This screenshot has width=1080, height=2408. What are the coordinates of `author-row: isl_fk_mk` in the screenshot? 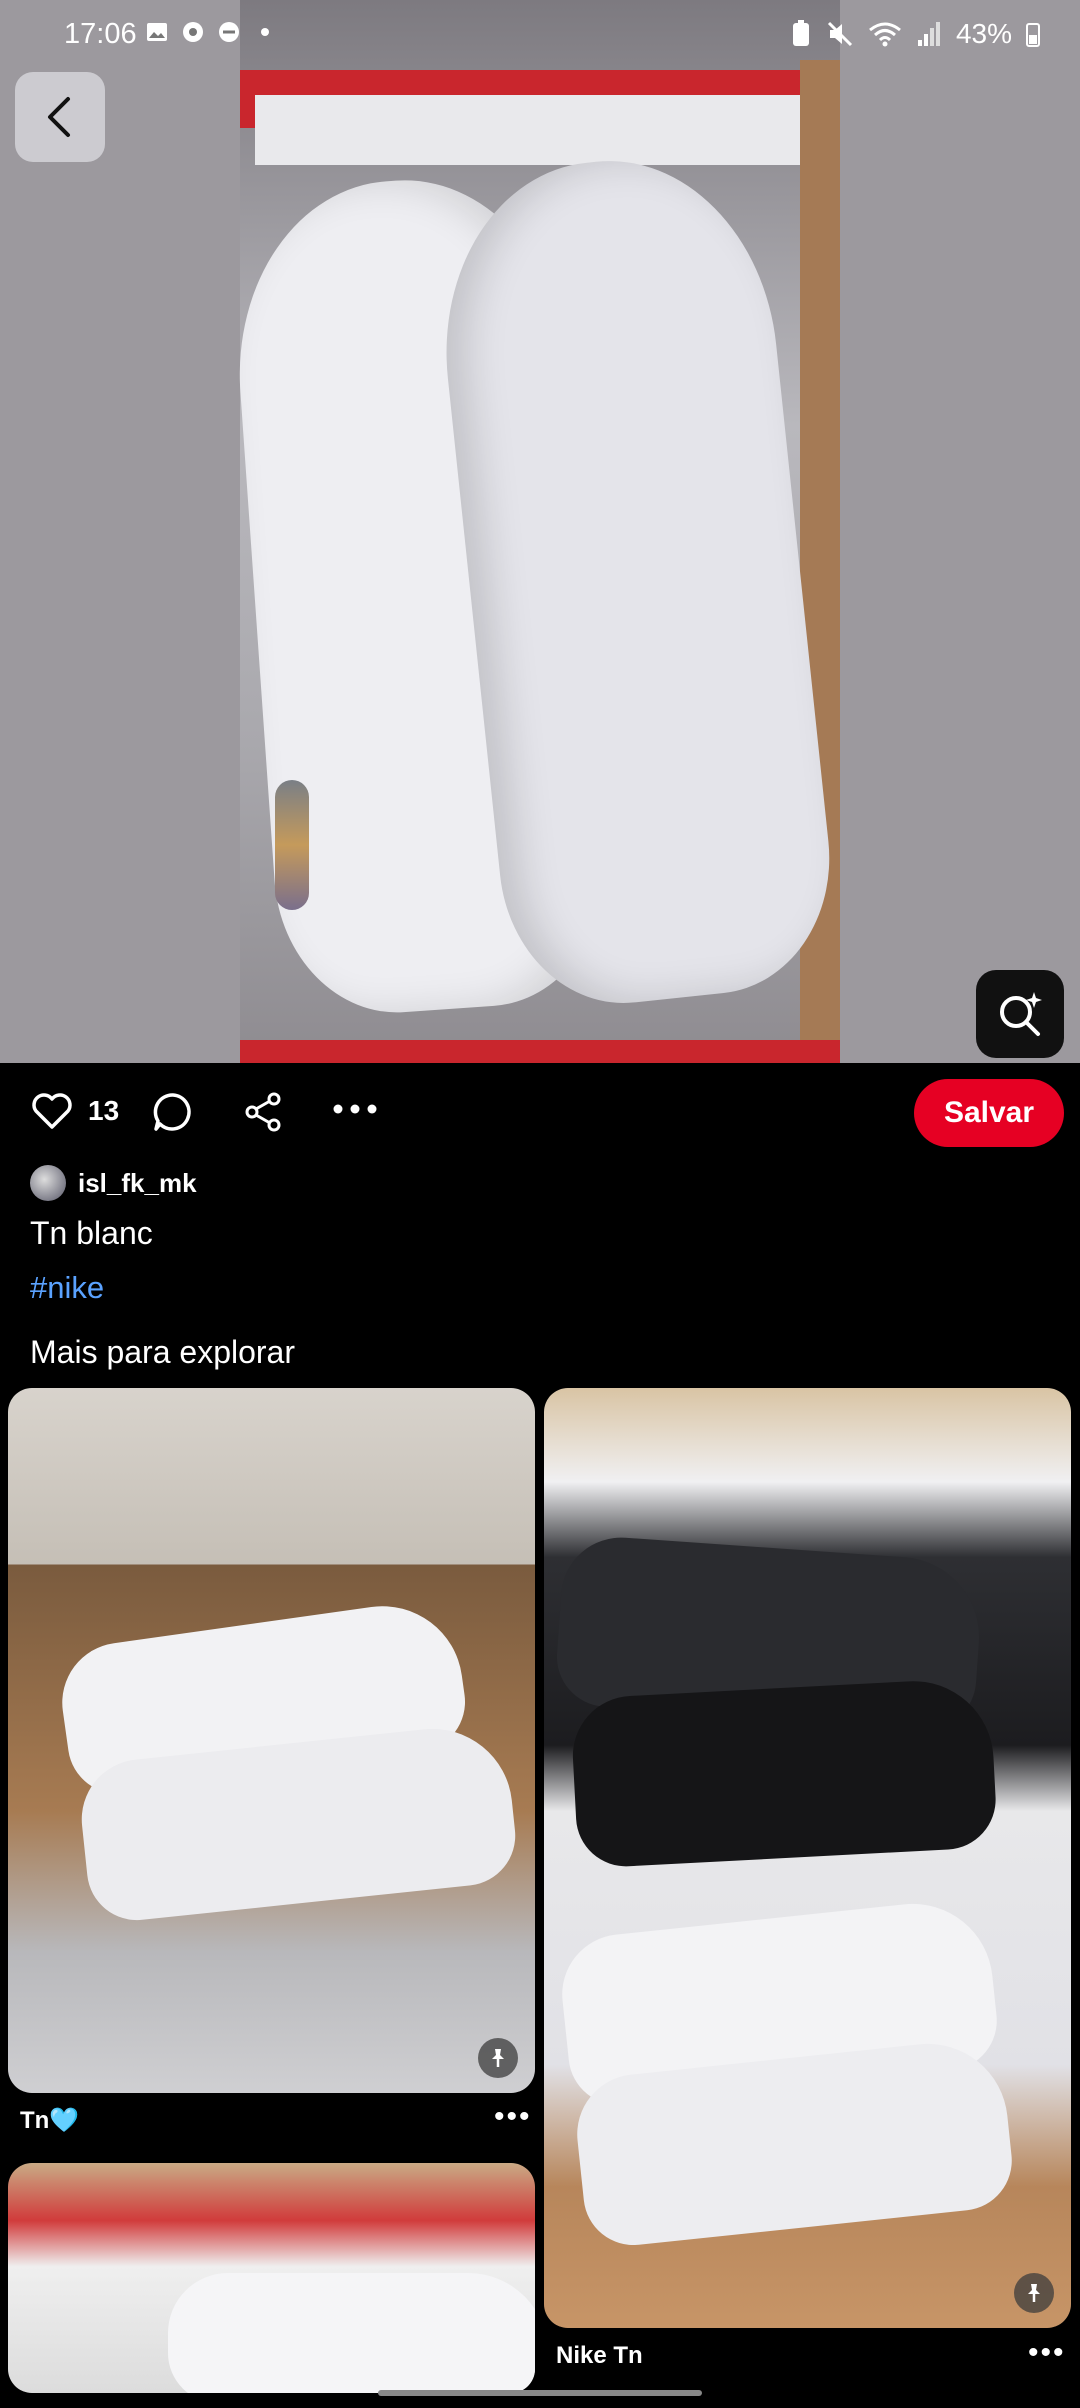 It's located at (113, 1183).